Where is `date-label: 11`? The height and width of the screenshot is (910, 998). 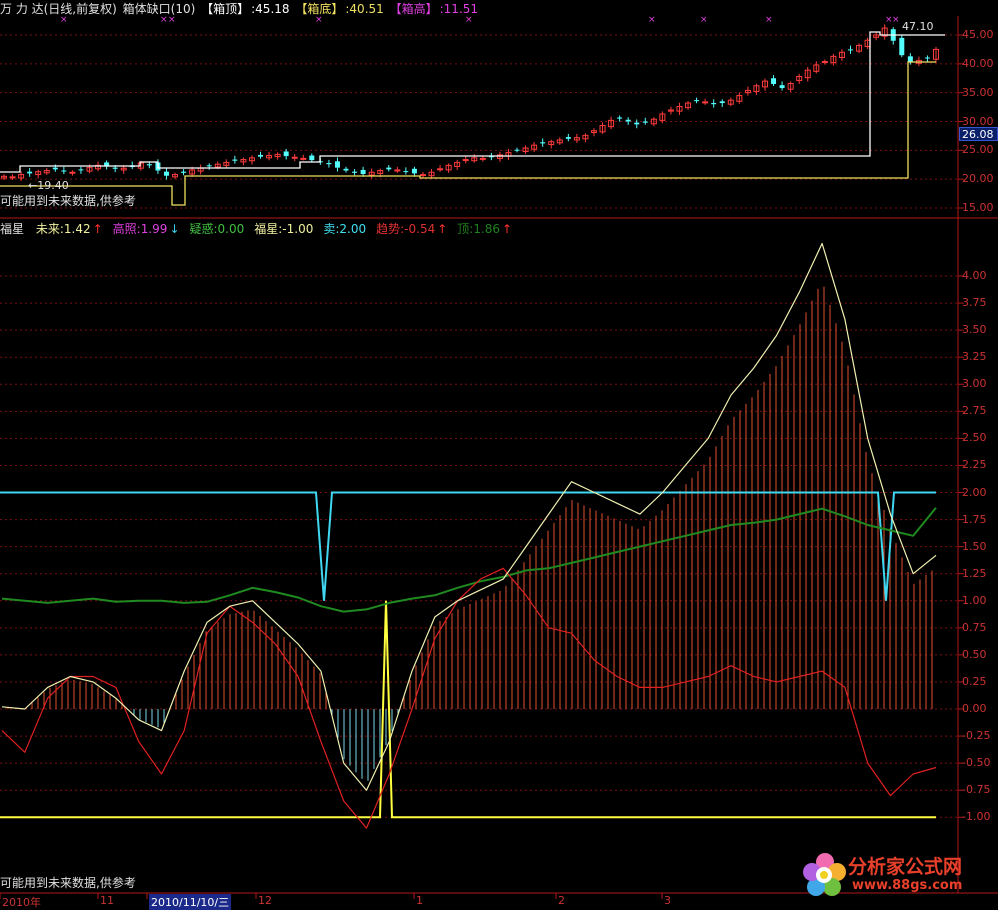 date-label: 11 is located at coordinates (107, 900).